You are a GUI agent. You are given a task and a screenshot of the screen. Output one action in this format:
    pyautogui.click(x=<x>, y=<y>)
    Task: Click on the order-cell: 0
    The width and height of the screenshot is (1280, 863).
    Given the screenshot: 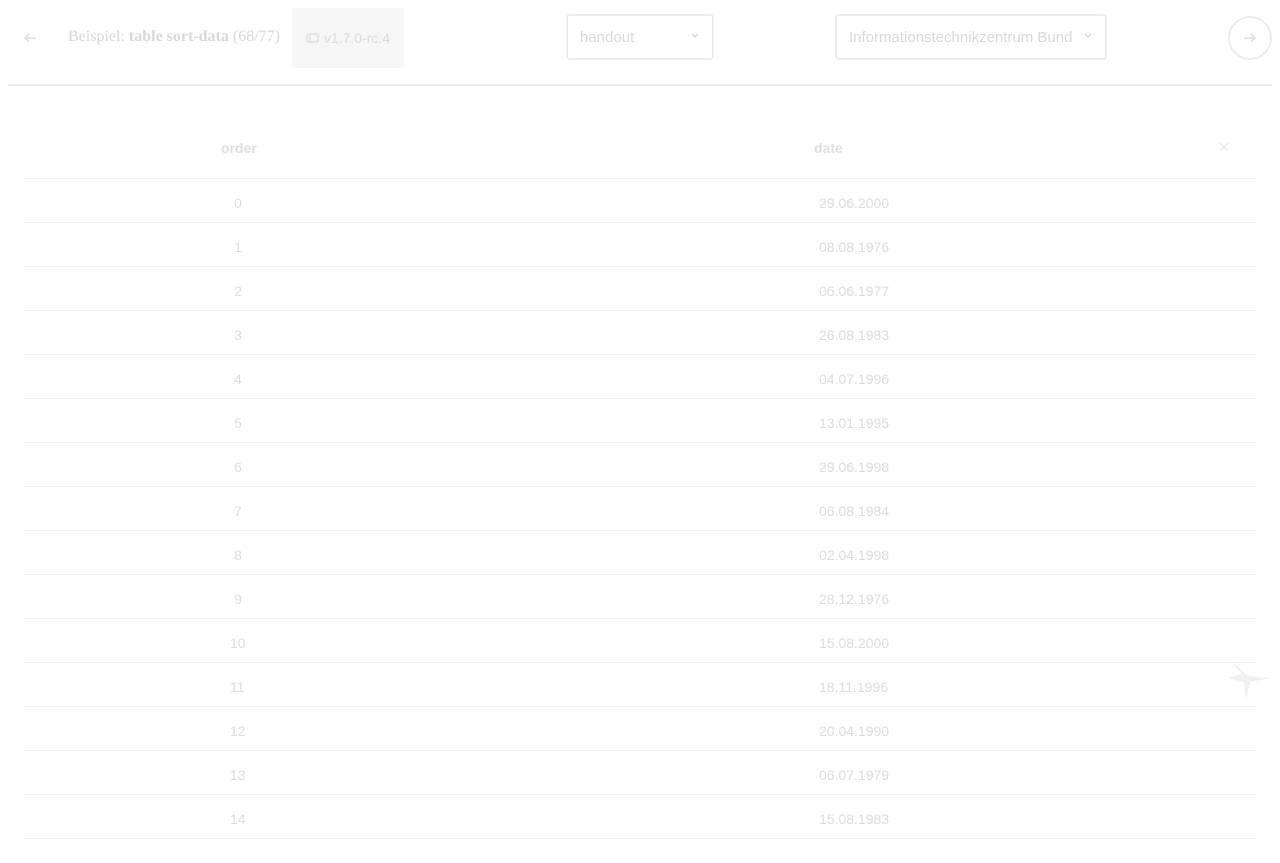 What is the action you would take?
    pyautogui.click(x=238, y=203)
    